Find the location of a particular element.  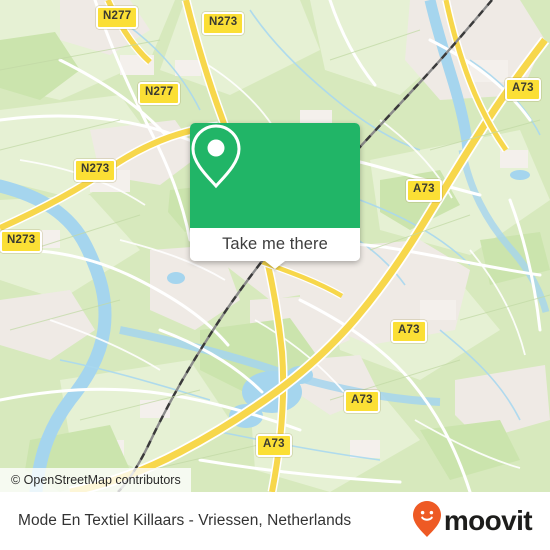

popup-header is located at coordinates (275, 175).